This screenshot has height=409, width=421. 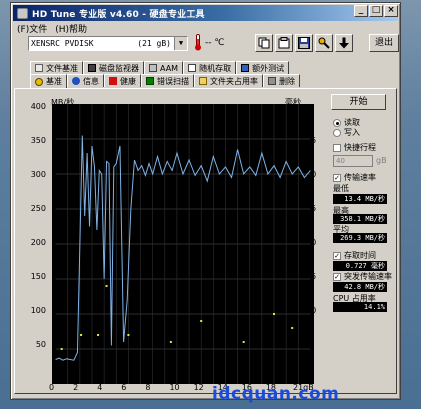 I want to click on burst-rate-value: 42.8 MB/秒, so click(x=360, y=287).